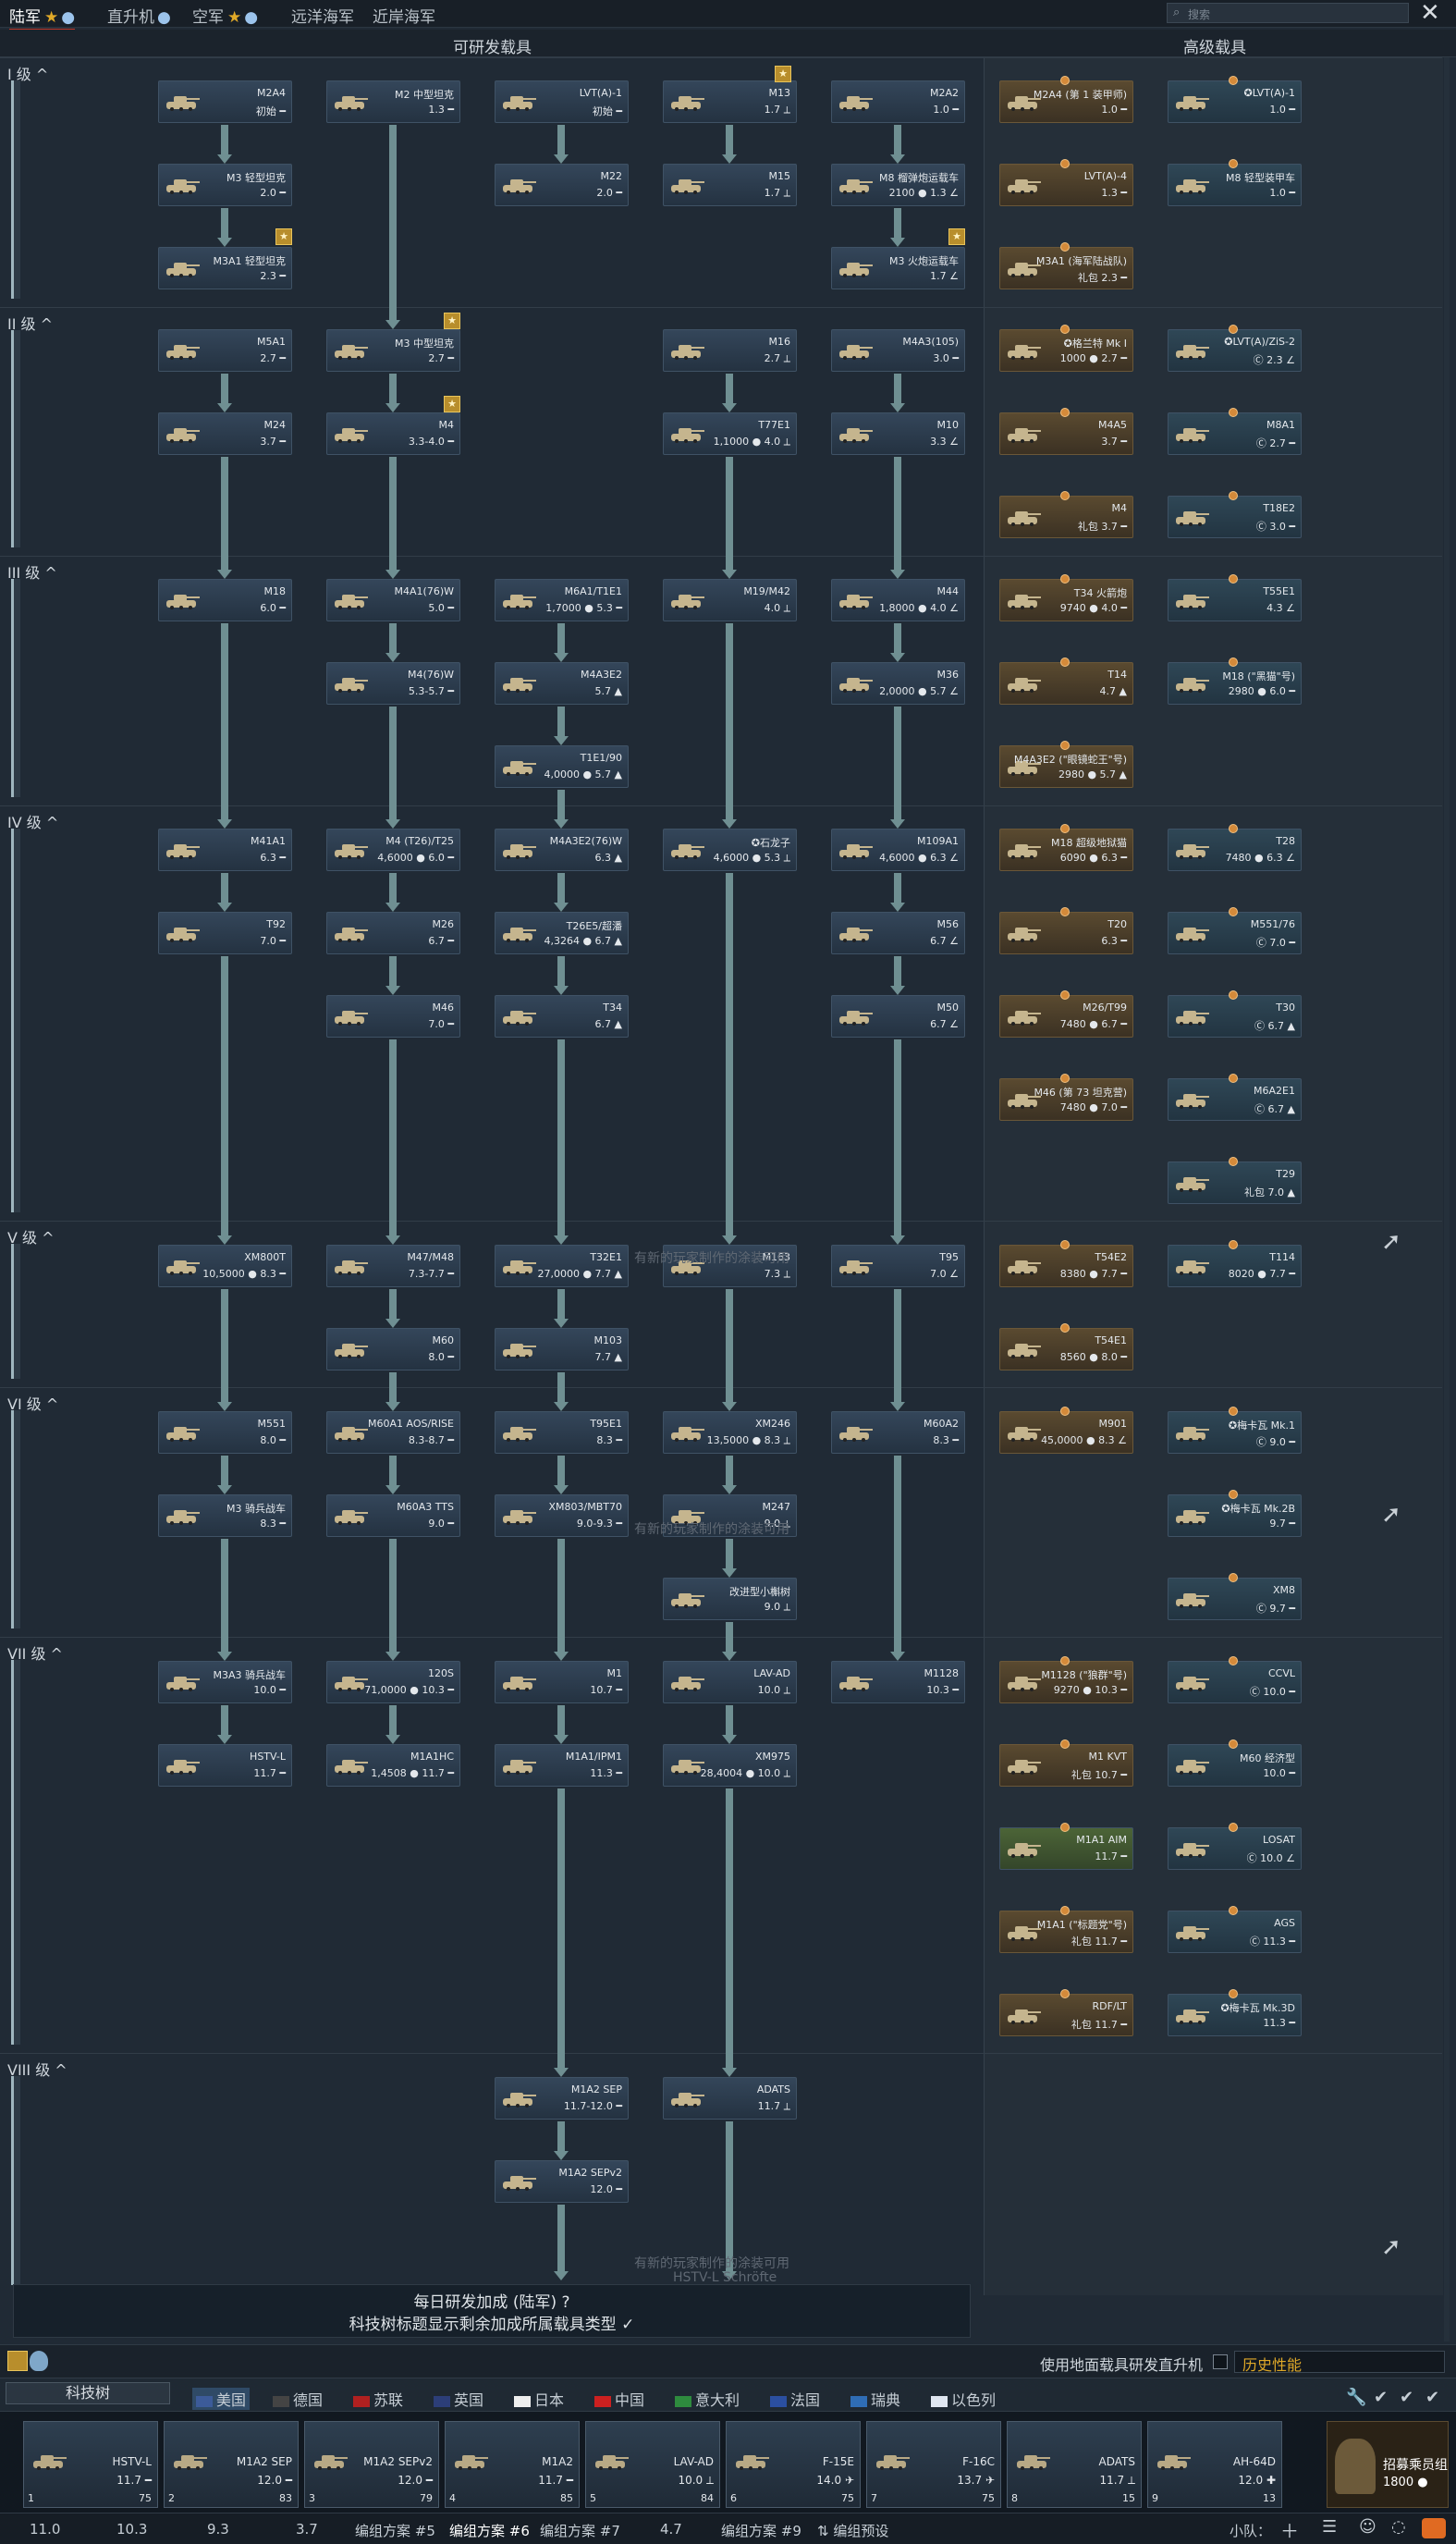 This screenshot has height=2544, width=1456. What do you see at coordinates (322, 15) in the screenshot?
I see `tab-bluewater: 远洋海军` at bounding box center [322, 15].